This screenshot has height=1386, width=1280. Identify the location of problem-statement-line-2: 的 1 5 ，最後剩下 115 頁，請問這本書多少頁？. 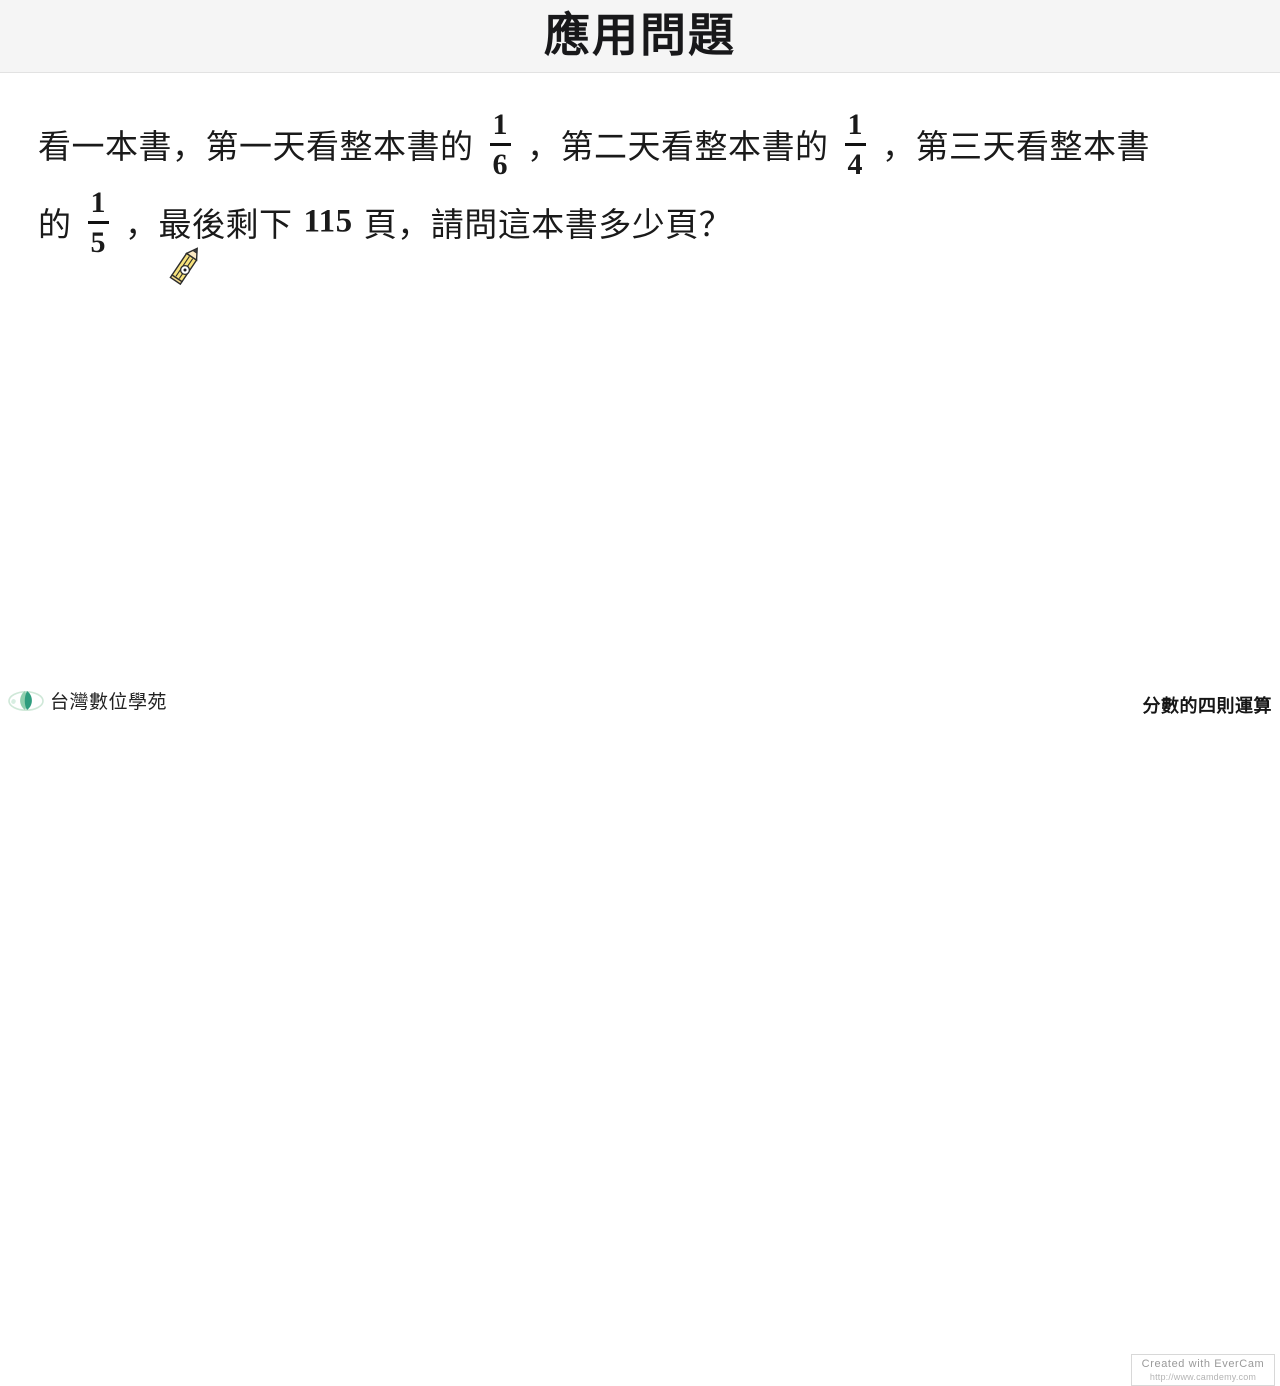
(385, 222).